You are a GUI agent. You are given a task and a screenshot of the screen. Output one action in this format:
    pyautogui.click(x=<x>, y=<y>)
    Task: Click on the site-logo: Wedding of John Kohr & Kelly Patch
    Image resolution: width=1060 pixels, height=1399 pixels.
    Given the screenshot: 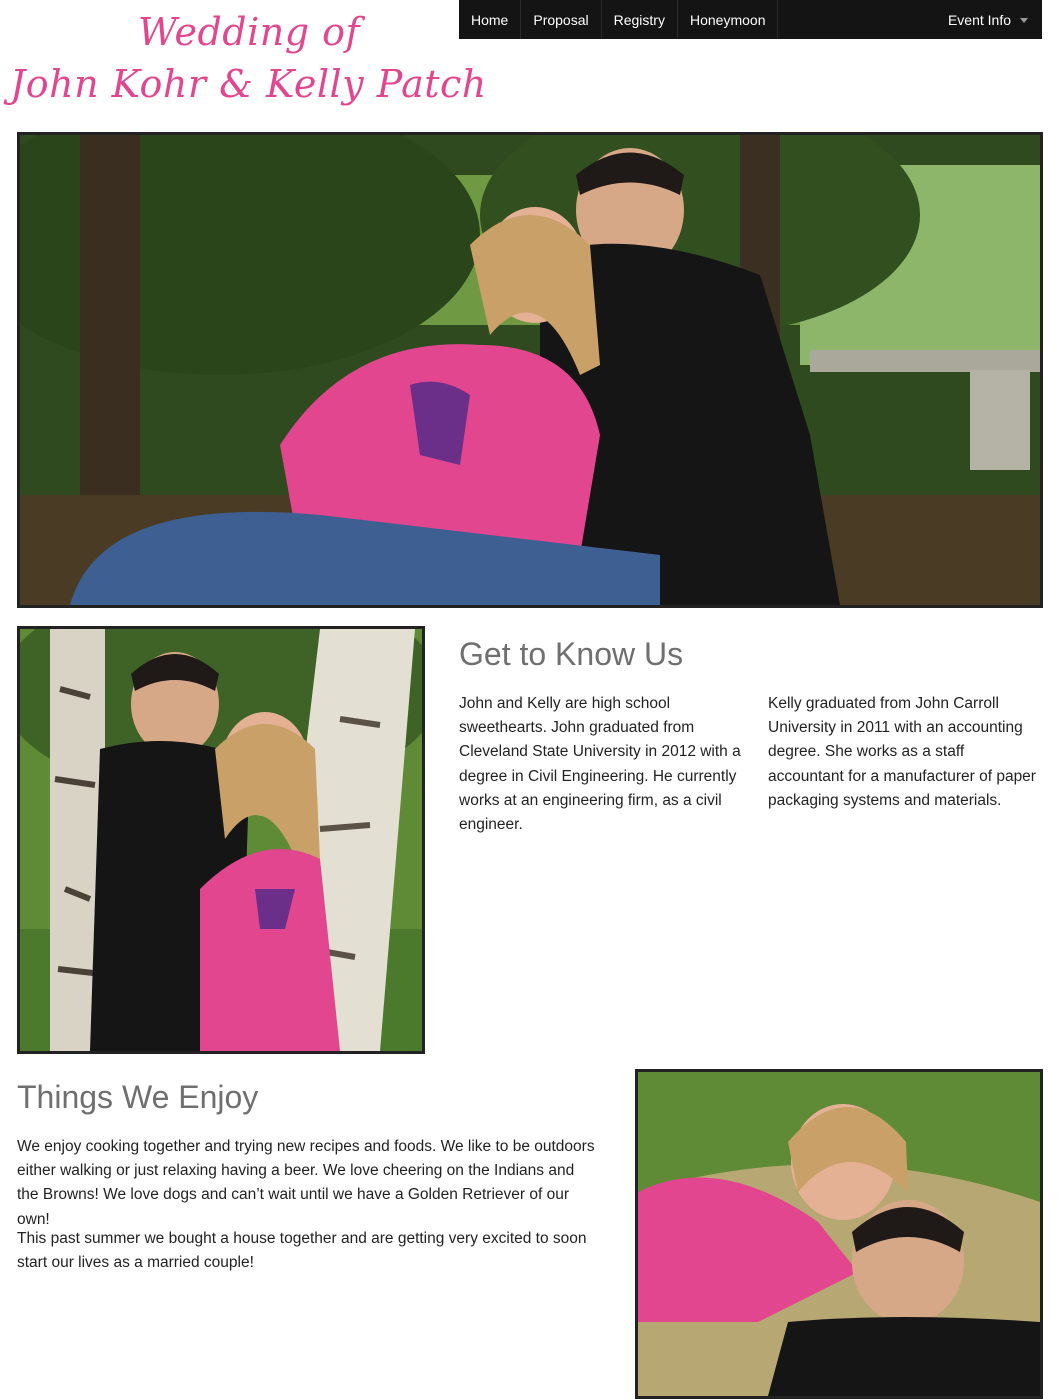 What is the action you would take?
    pyautogui.click(x=243, y=62)
    